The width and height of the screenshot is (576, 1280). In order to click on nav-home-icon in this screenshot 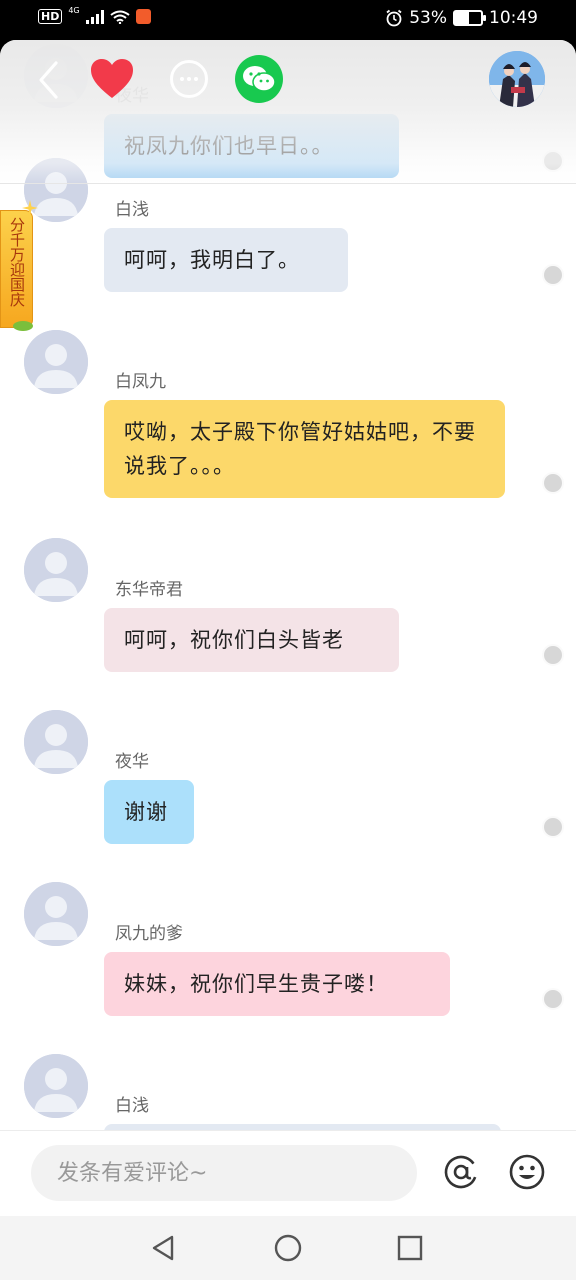, I will do `click(288, 1248)`.